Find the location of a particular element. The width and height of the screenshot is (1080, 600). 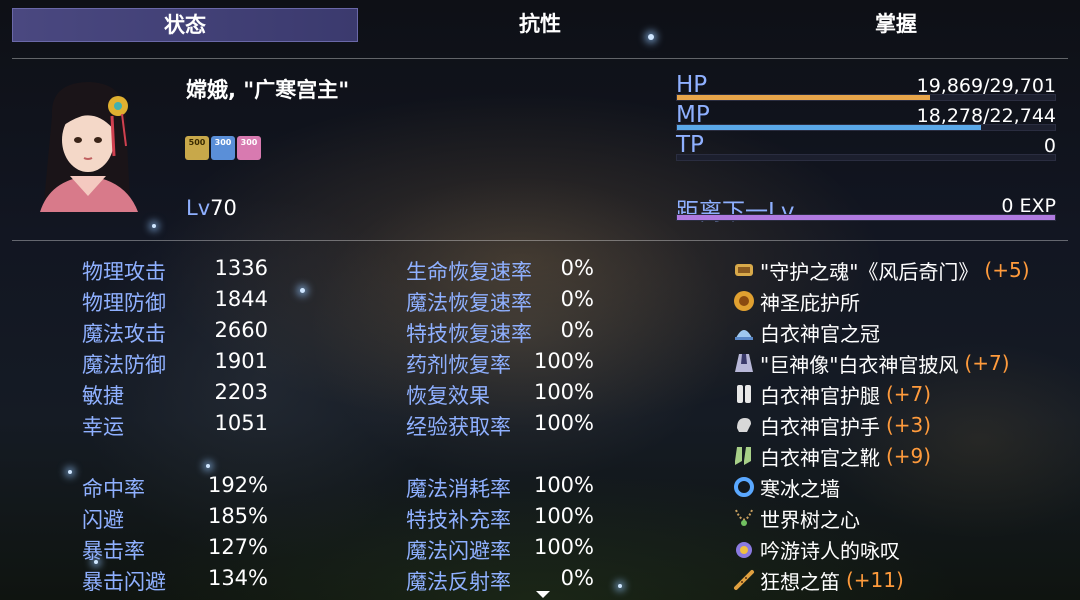

mp-gauge: MP 18,278/22,744 is located at coordinates (866, 117).